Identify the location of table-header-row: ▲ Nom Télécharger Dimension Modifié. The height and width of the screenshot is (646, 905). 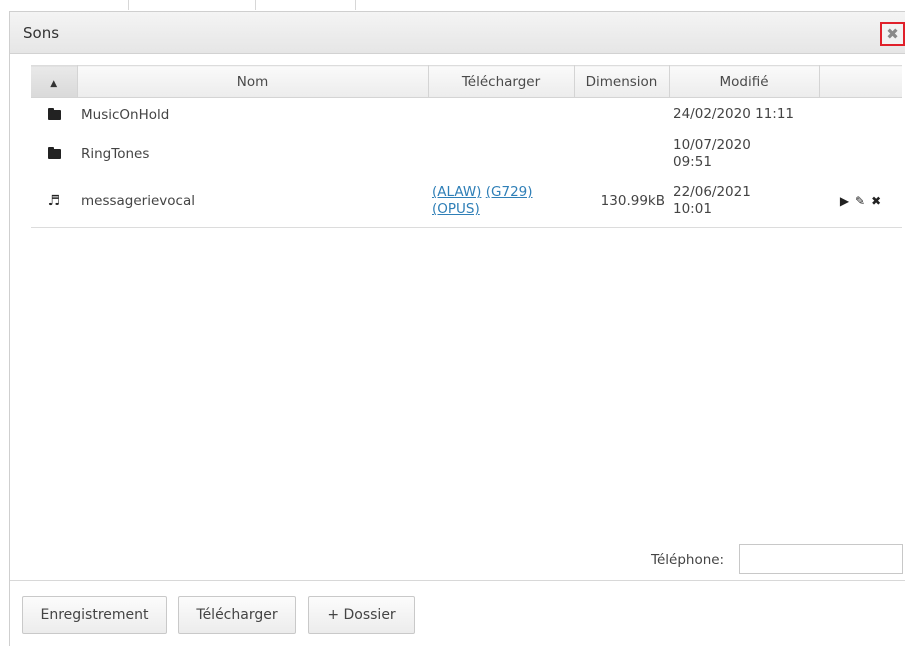
(466, 81).